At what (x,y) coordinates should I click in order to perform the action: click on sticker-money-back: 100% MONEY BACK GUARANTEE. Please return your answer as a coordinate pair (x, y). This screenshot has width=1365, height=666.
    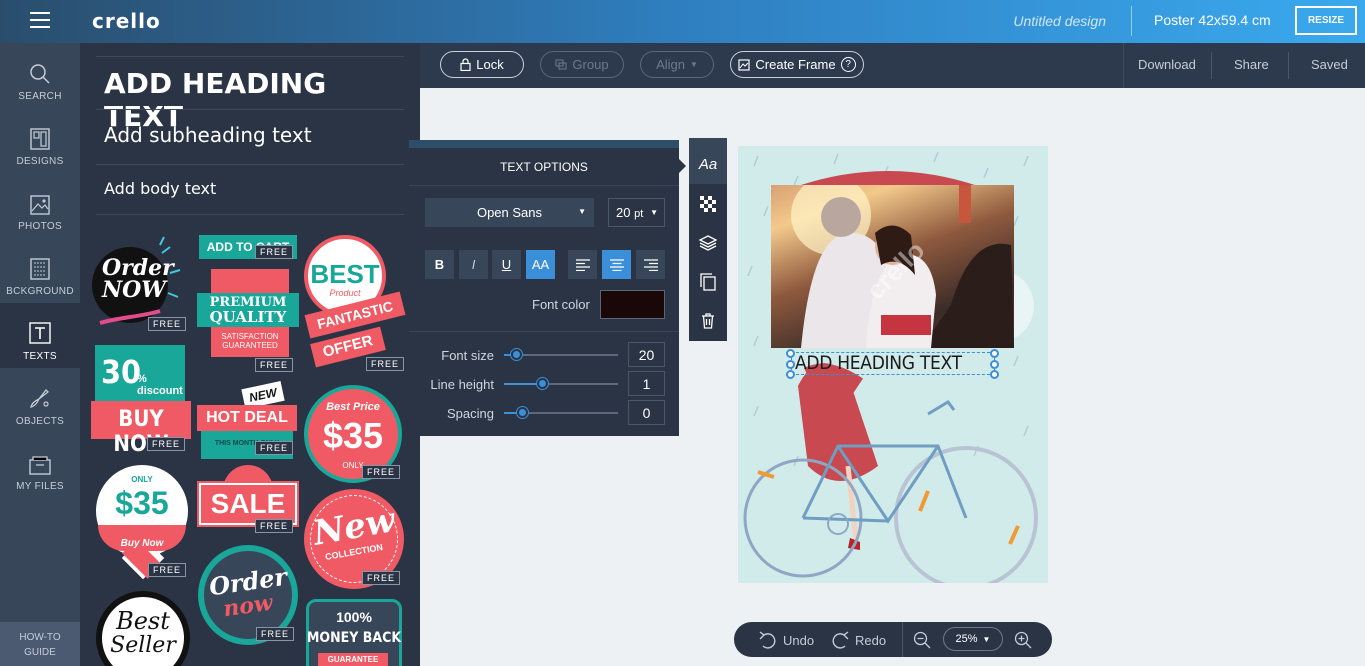
    Looking at the image, I should click on (354, 631).